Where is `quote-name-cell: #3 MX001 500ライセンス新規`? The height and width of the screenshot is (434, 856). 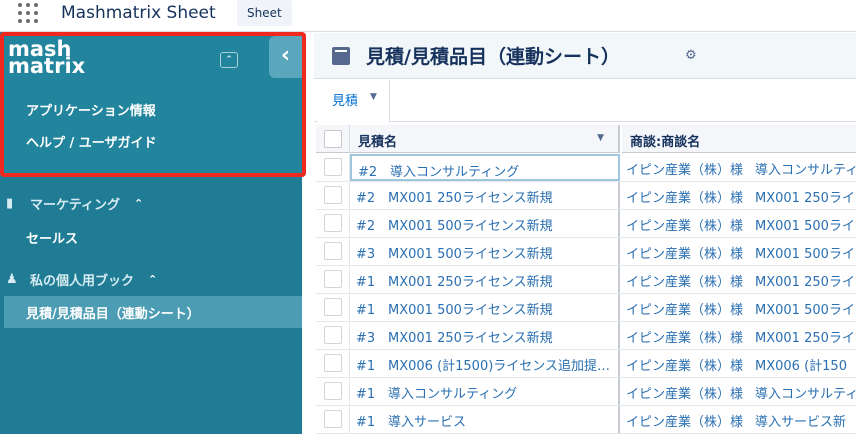 quote-name-cell: #3 MX001 500ライセンス新規 is located at coordinates (485, 251).